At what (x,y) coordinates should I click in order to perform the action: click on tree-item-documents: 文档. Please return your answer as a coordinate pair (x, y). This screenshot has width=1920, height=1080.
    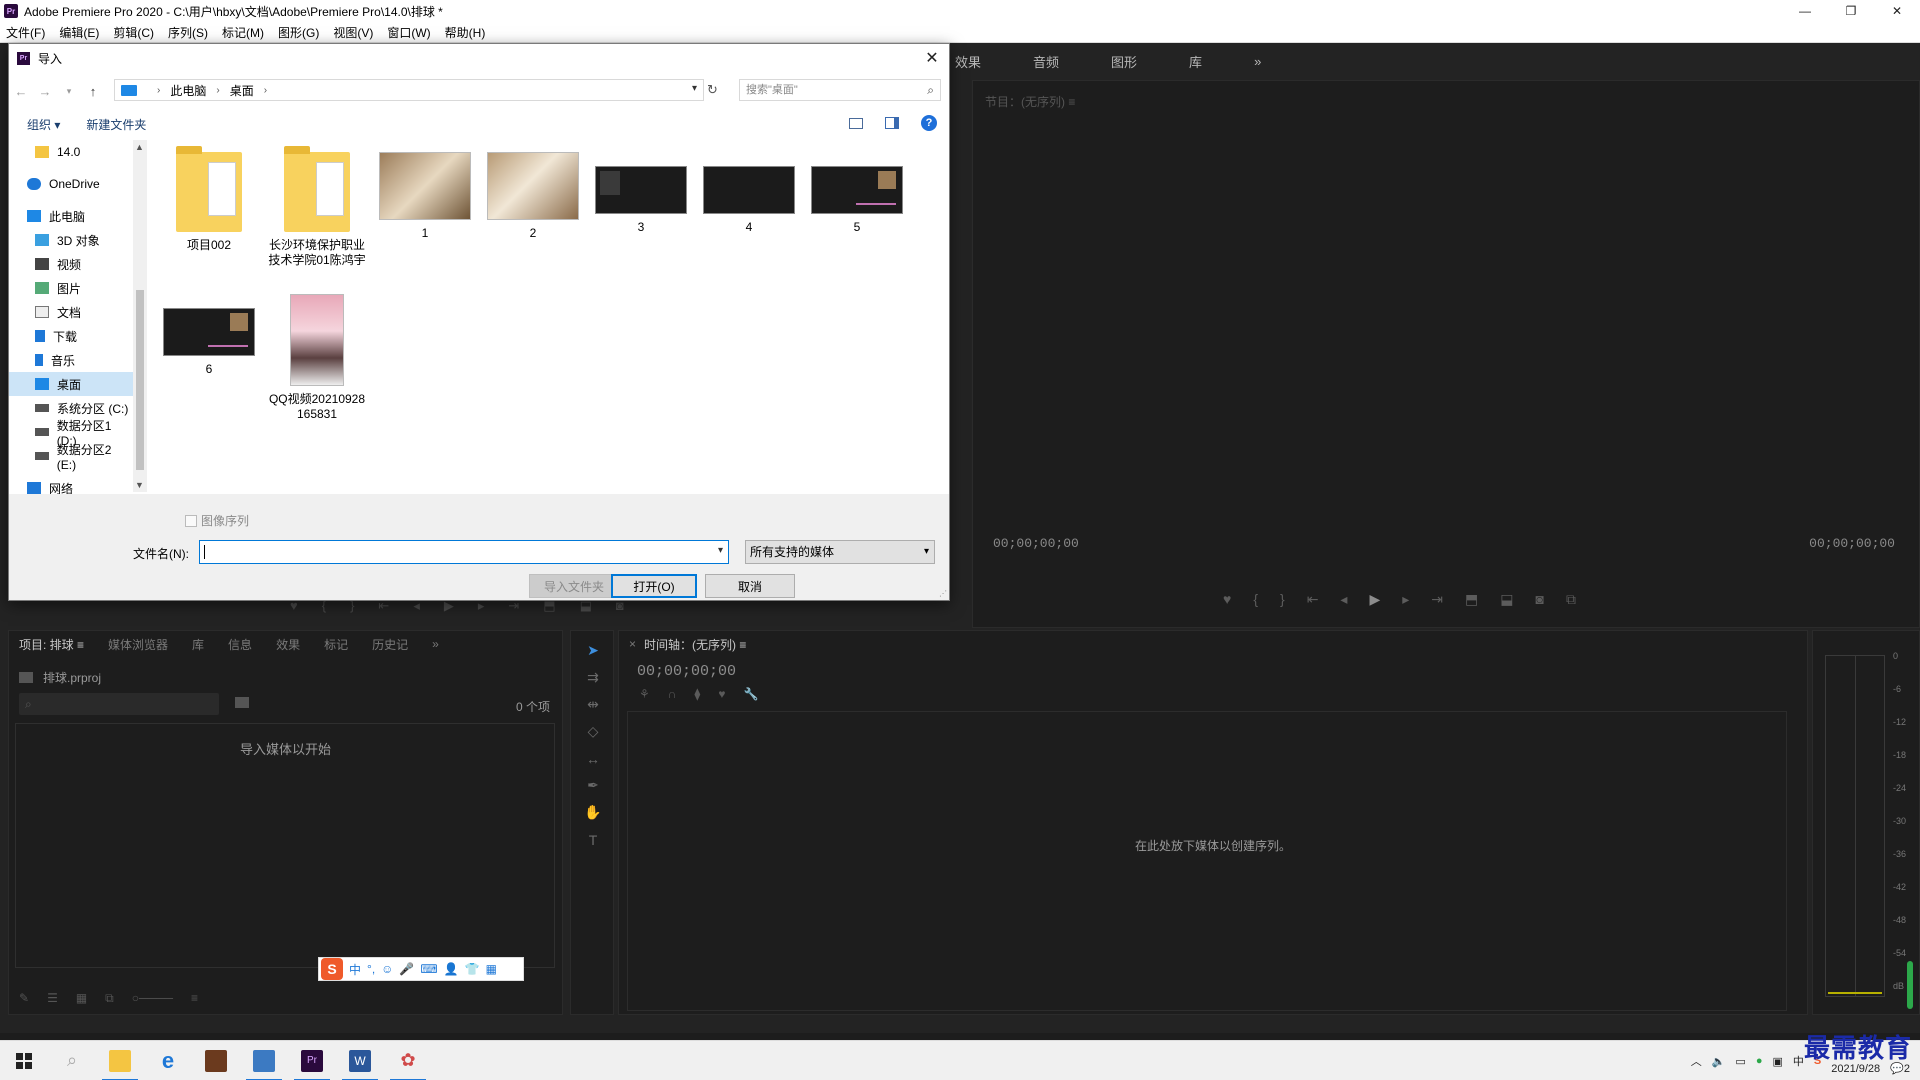
    Looking at the image, I should click on (71, 312).